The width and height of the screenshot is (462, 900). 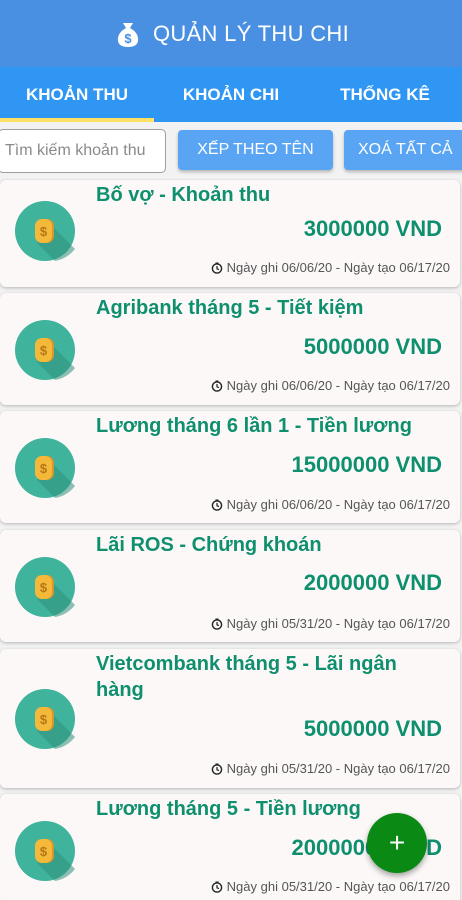 I want to click on tab-bar: KHOẢN THU KHOẢN CHI THỐNG KÊ, so click(x=231, y=94).